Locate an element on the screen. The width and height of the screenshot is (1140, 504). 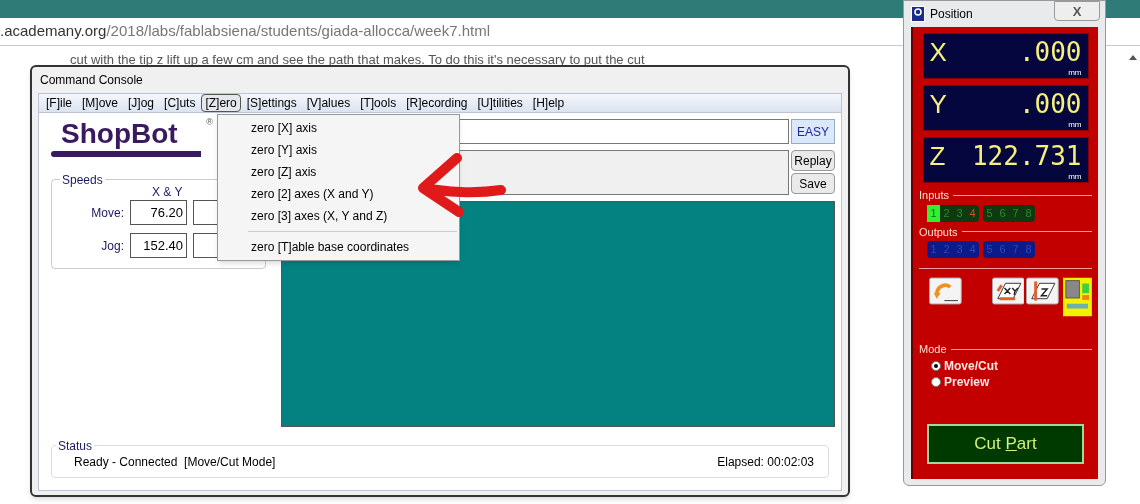
scroll-up-icon is located at coordinates (1133, 57).